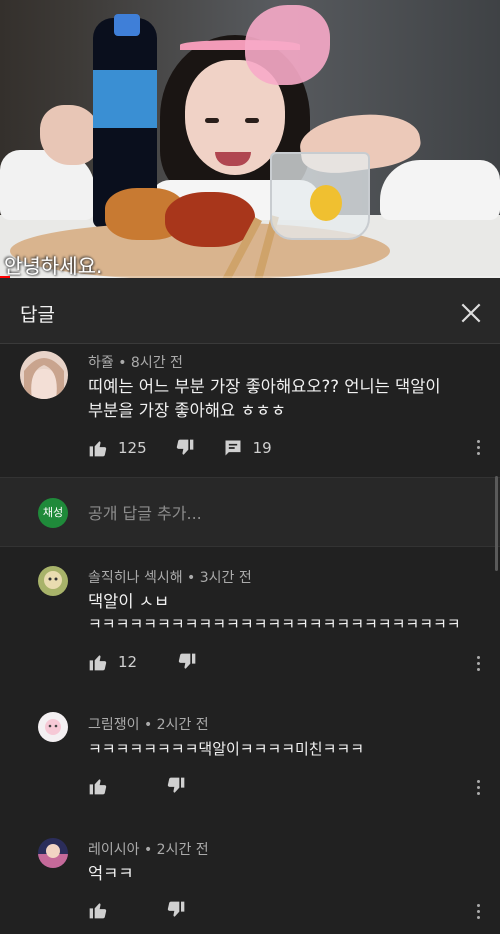  Describe the element at coordinates (70, 135) in the screenshot. I see `video-hand-left` at that location.